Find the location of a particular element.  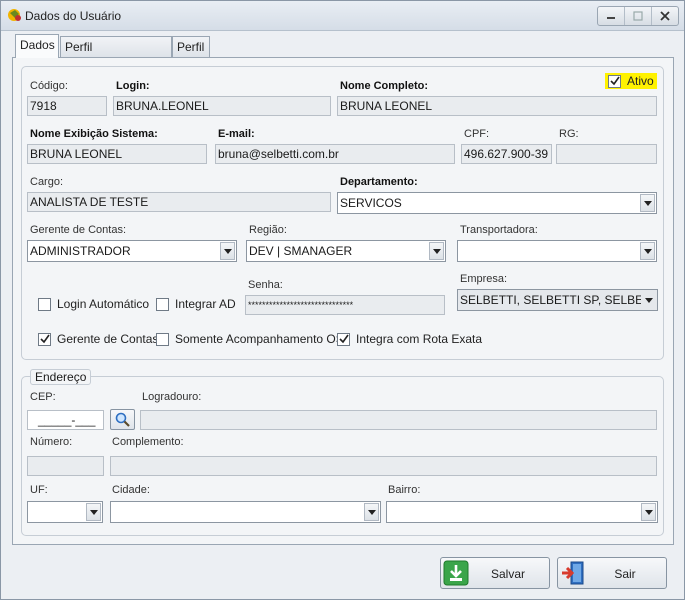

regiao-select: DEV | SMANAGER is located at coordinates (346, 251).